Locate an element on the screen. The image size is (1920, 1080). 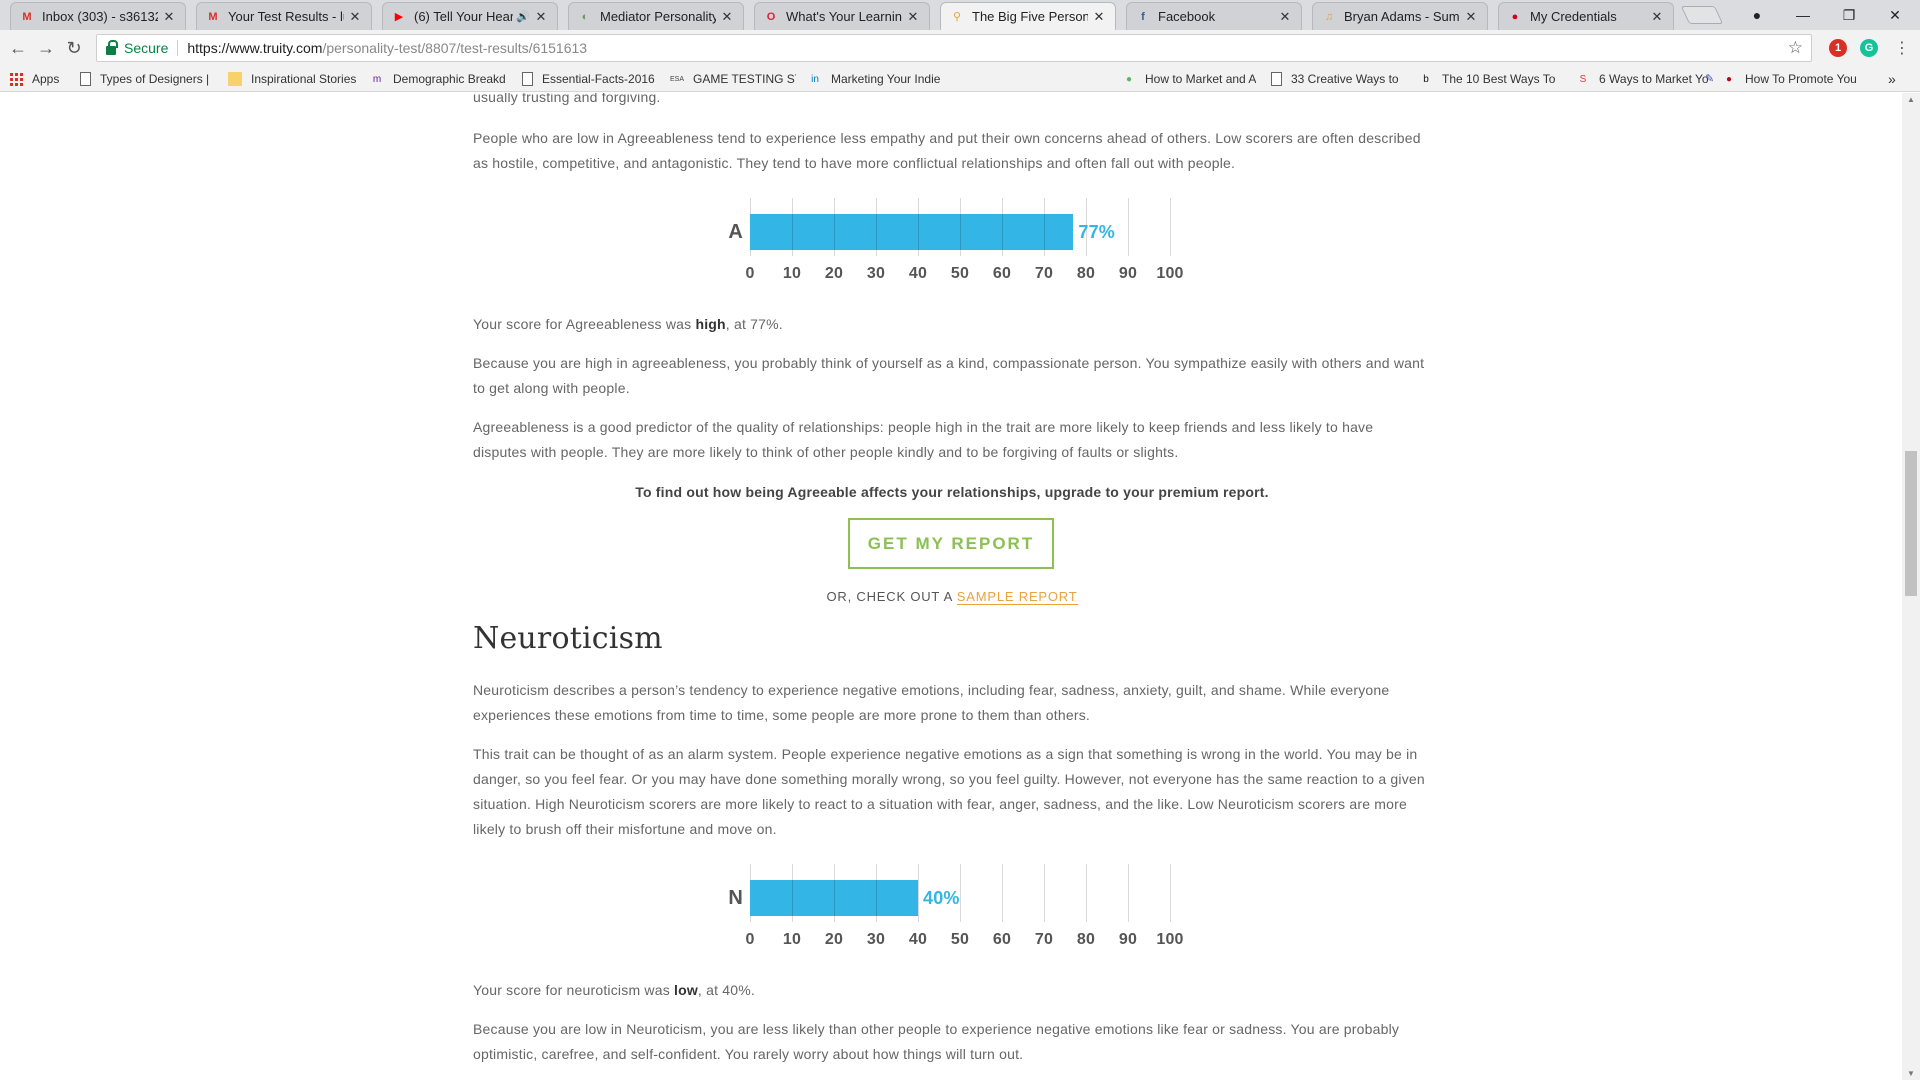
browser-tab: f Facebook ✕ is located at coordinates (1214, 16).